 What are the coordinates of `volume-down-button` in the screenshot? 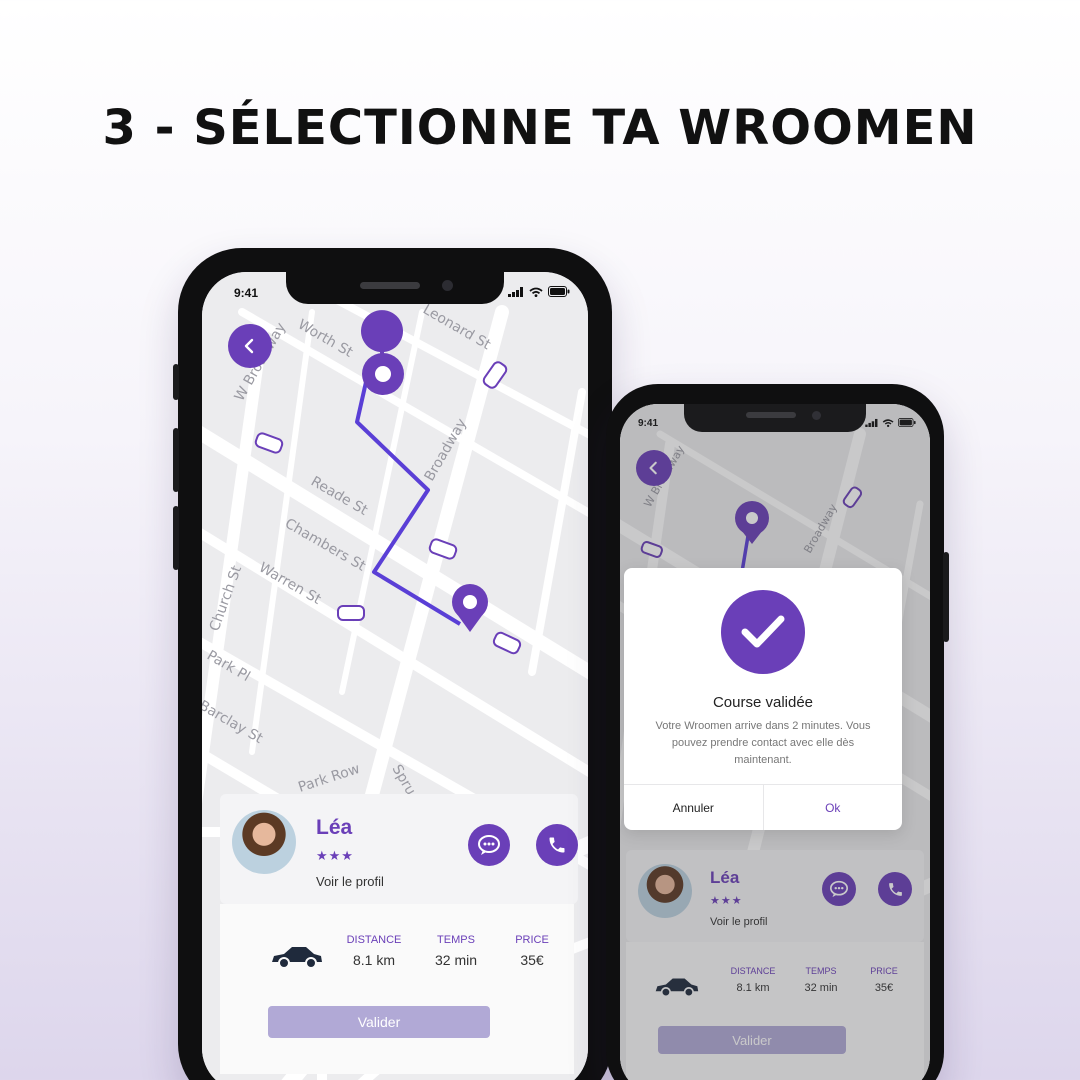 It's located at (176, 538).